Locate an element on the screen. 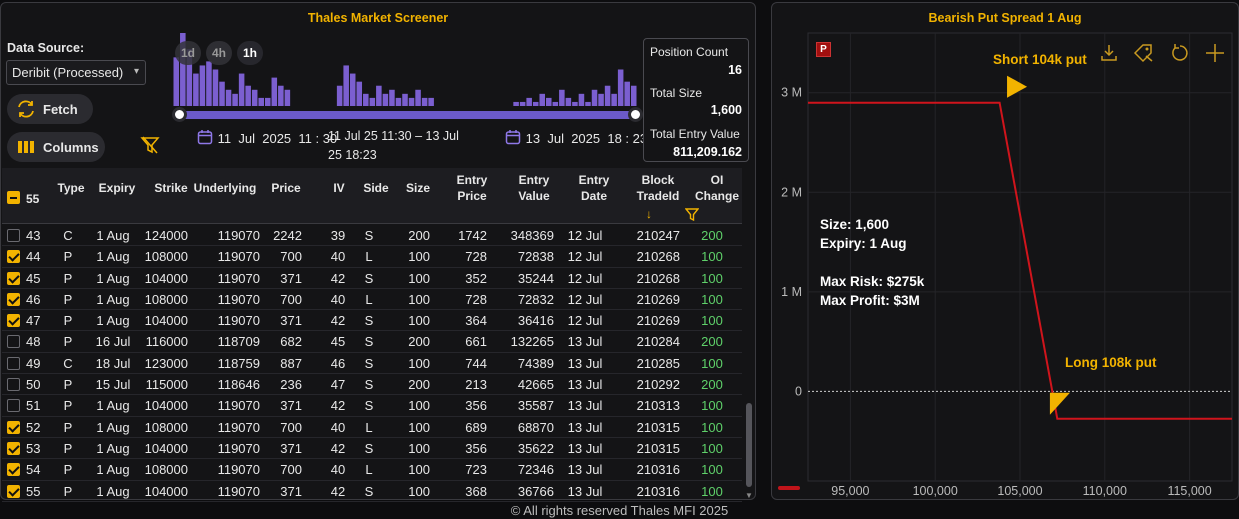 This screenshot has width=1239, height=519. cell-strike: 104000 is located at coordinates (166, 491).